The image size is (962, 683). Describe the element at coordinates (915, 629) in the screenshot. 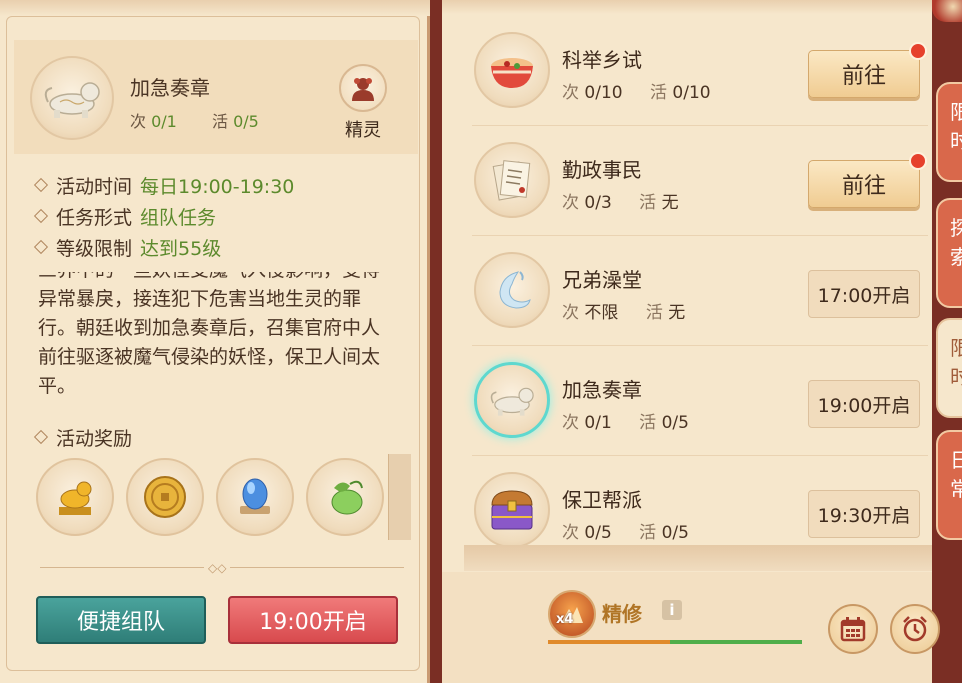

I see `alarm-button` at that location.